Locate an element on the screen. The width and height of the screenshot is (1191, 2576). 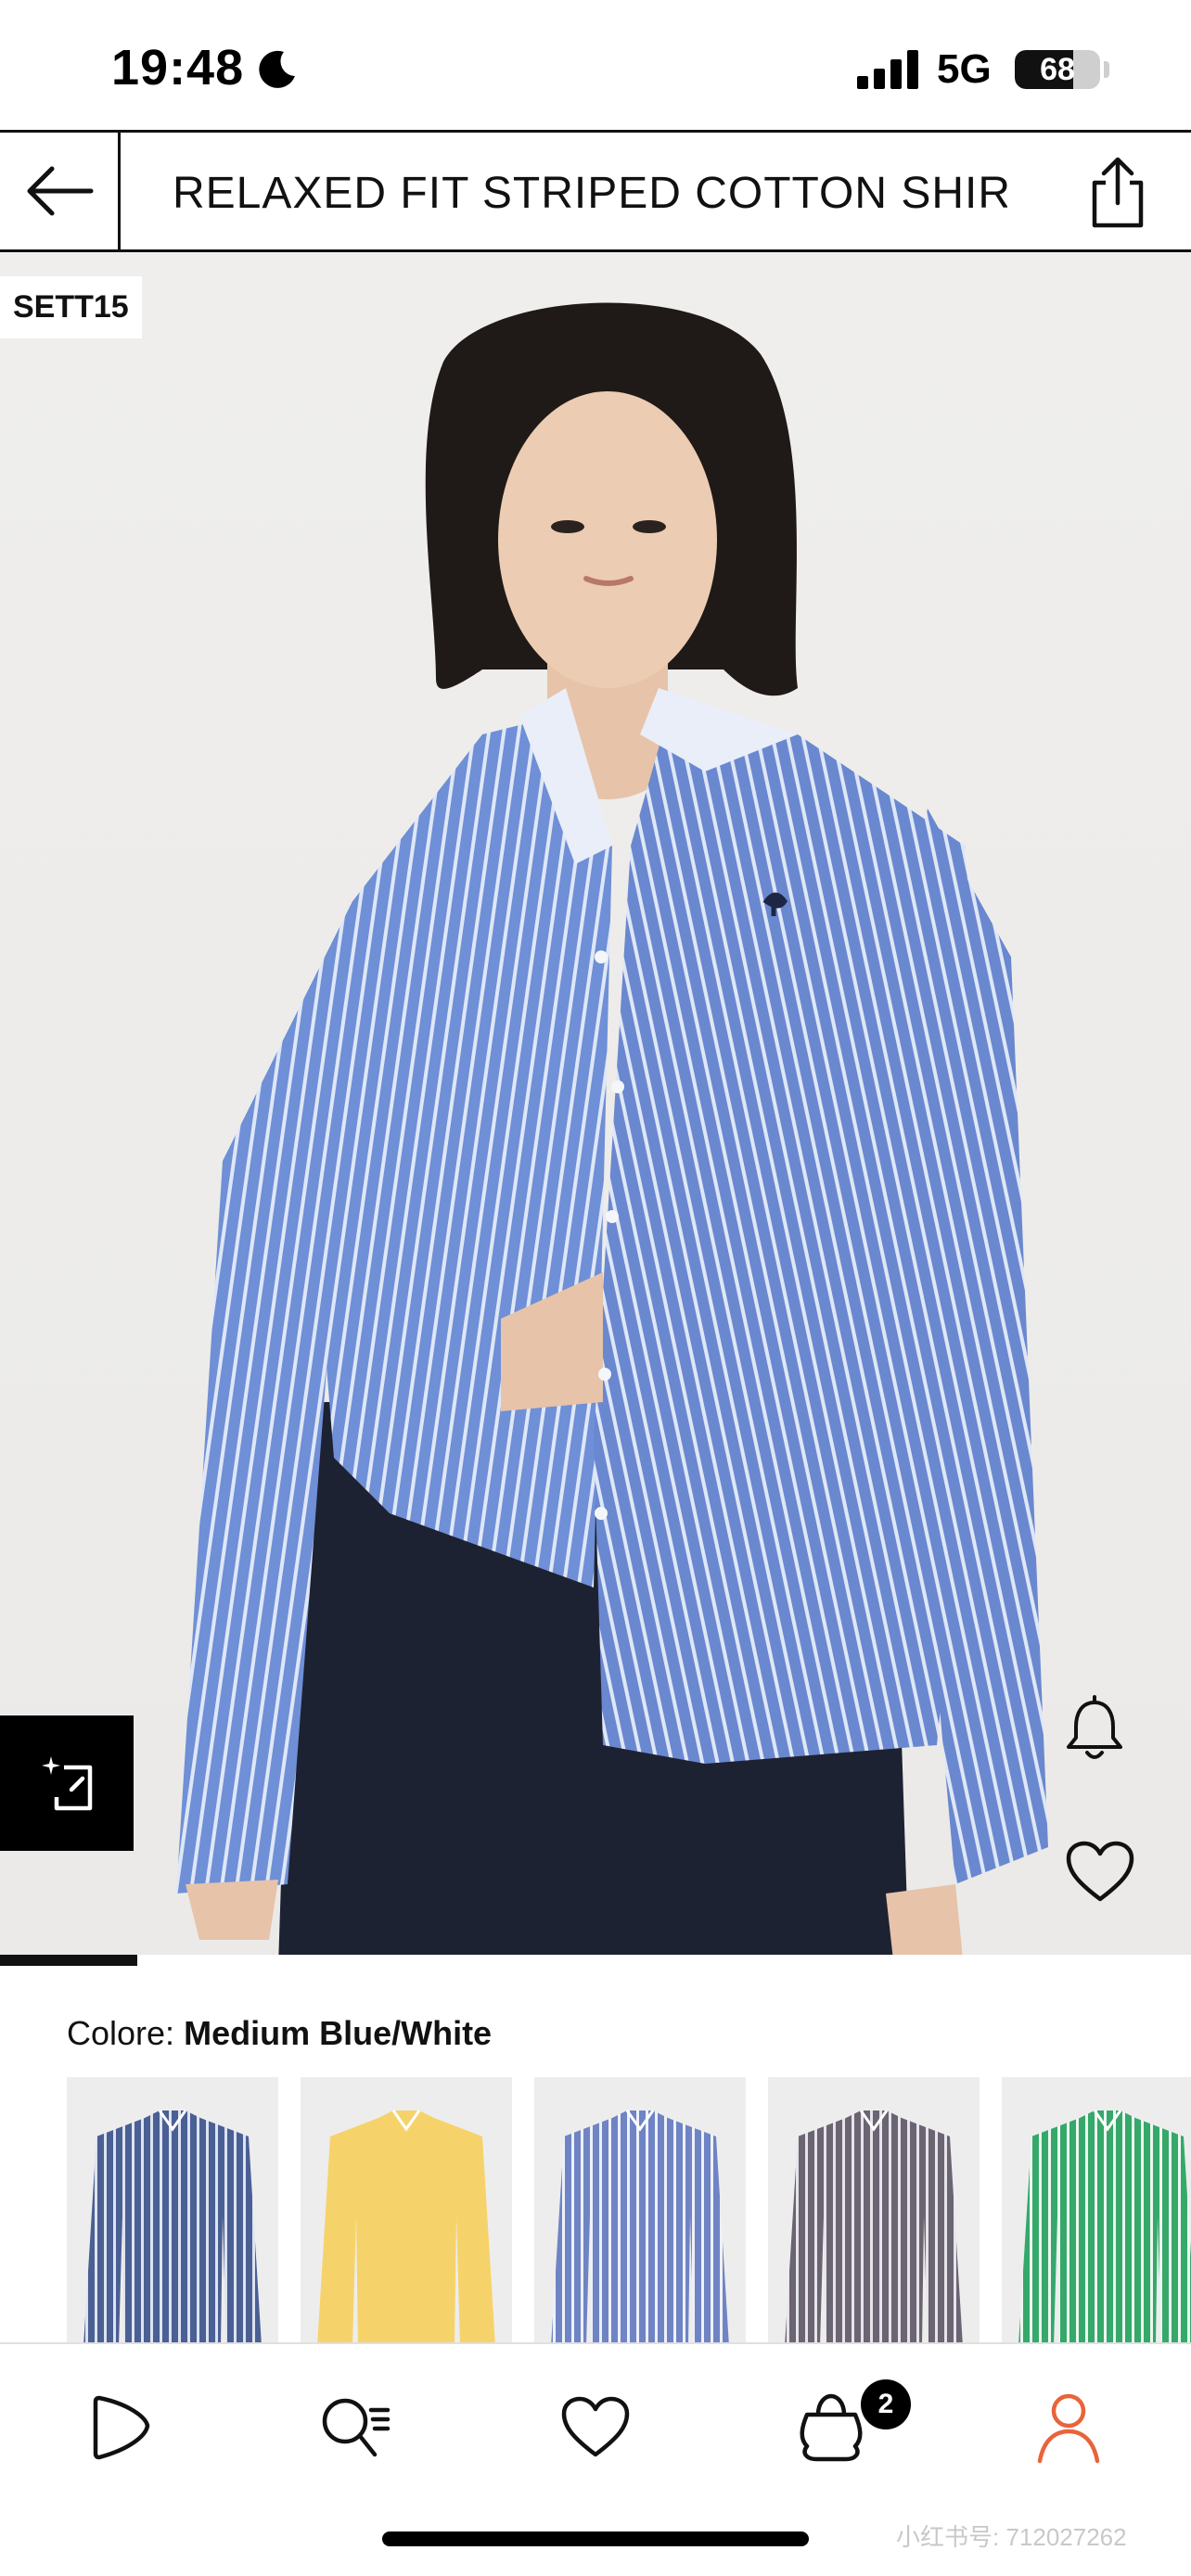
color-swatch-grey-stripe is located at coordinates (874, 2211).